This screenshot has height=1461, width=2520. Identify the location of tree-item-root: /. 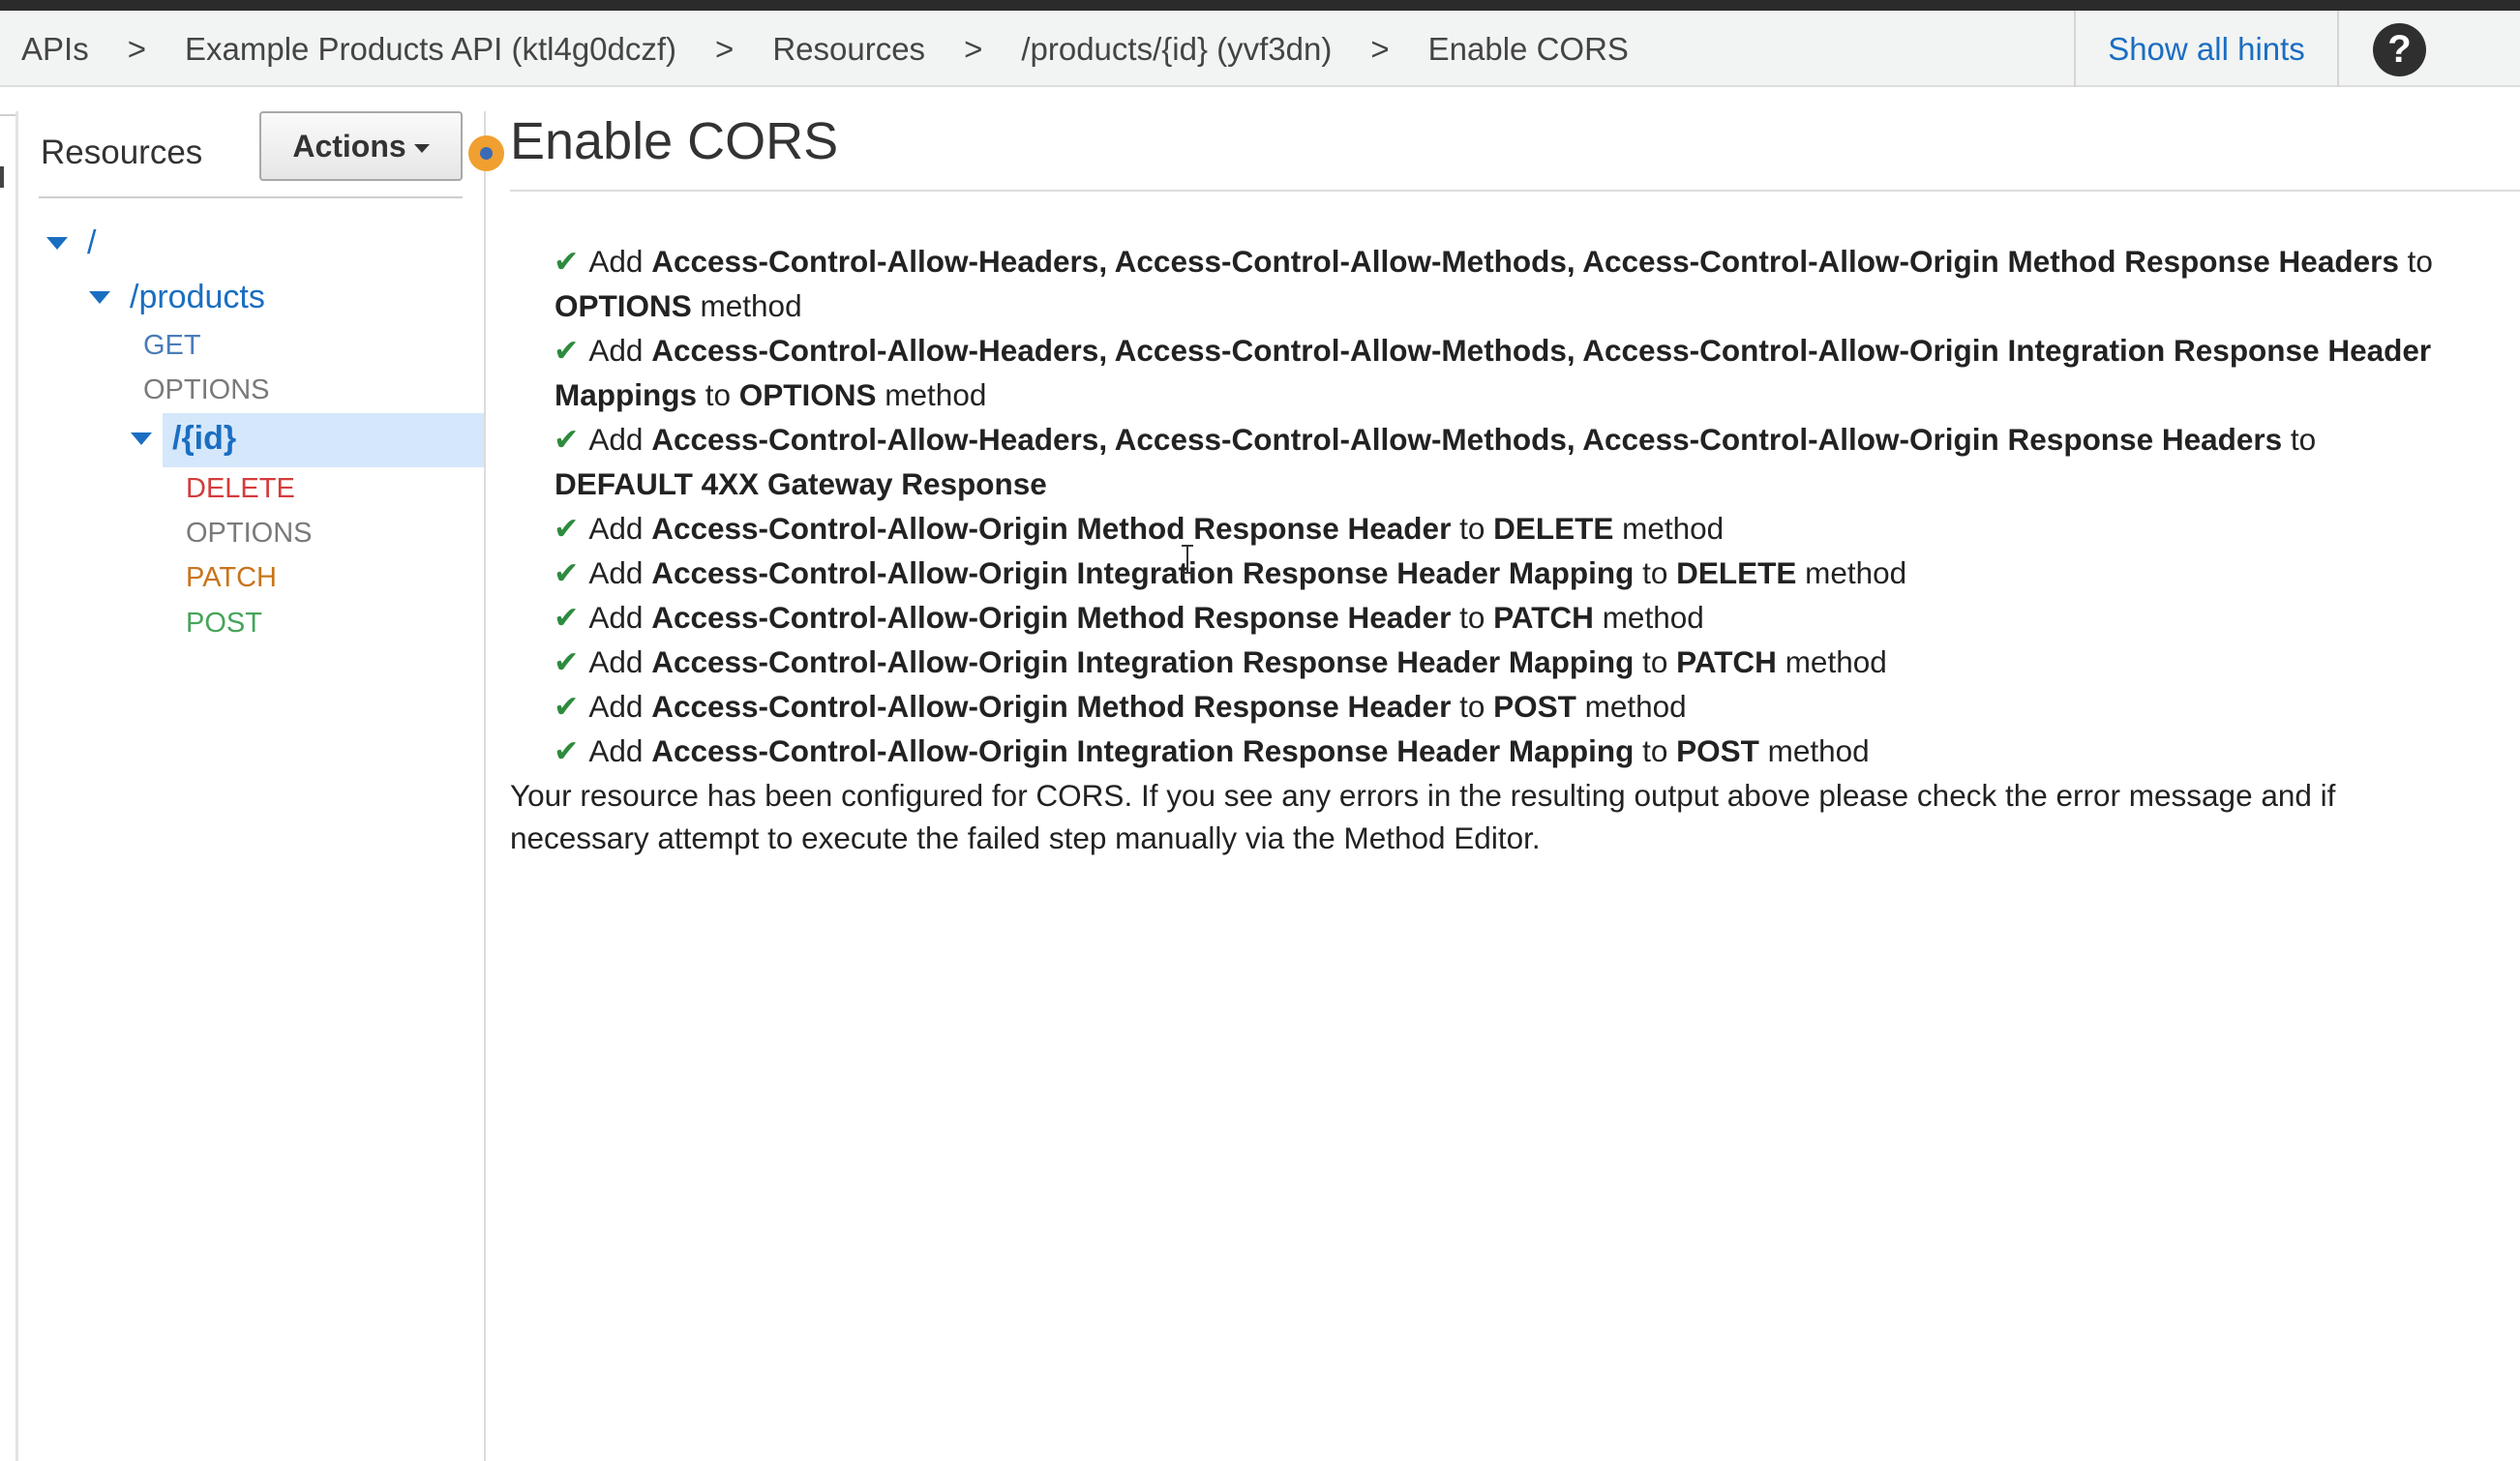
(71, 243).